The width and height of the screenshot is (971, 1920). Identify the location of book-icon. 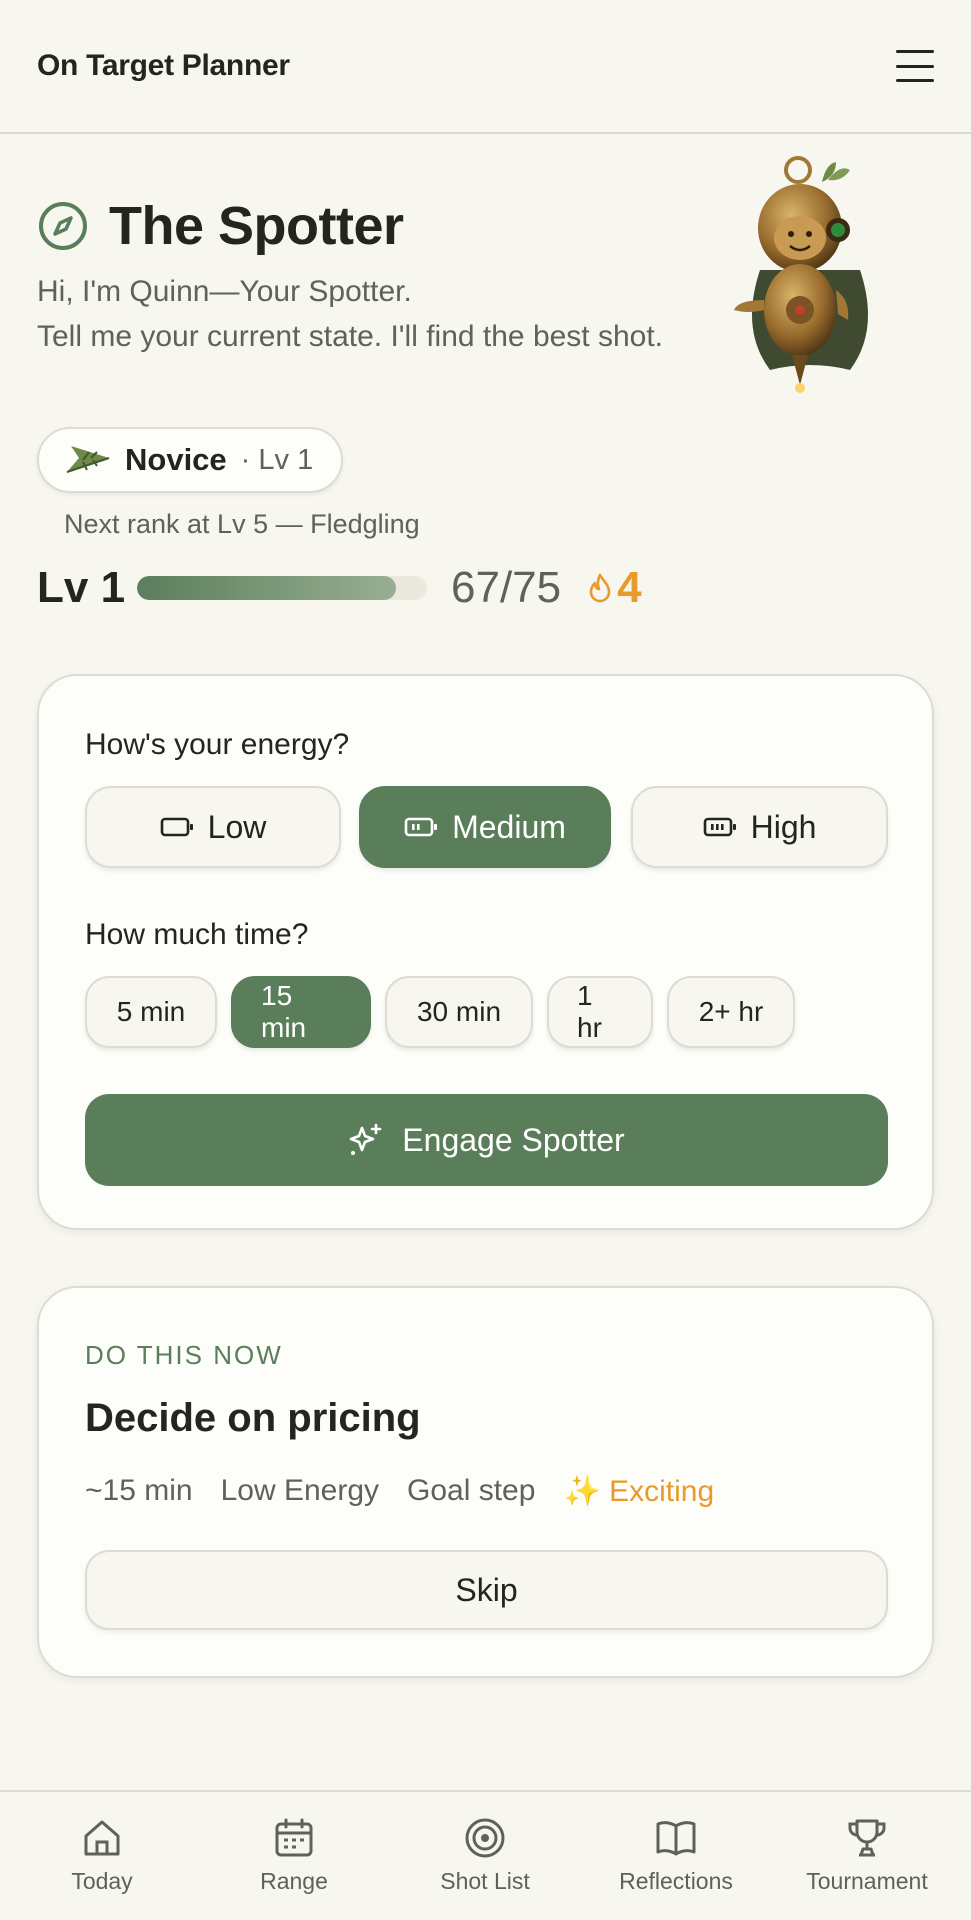
(676, 1838).